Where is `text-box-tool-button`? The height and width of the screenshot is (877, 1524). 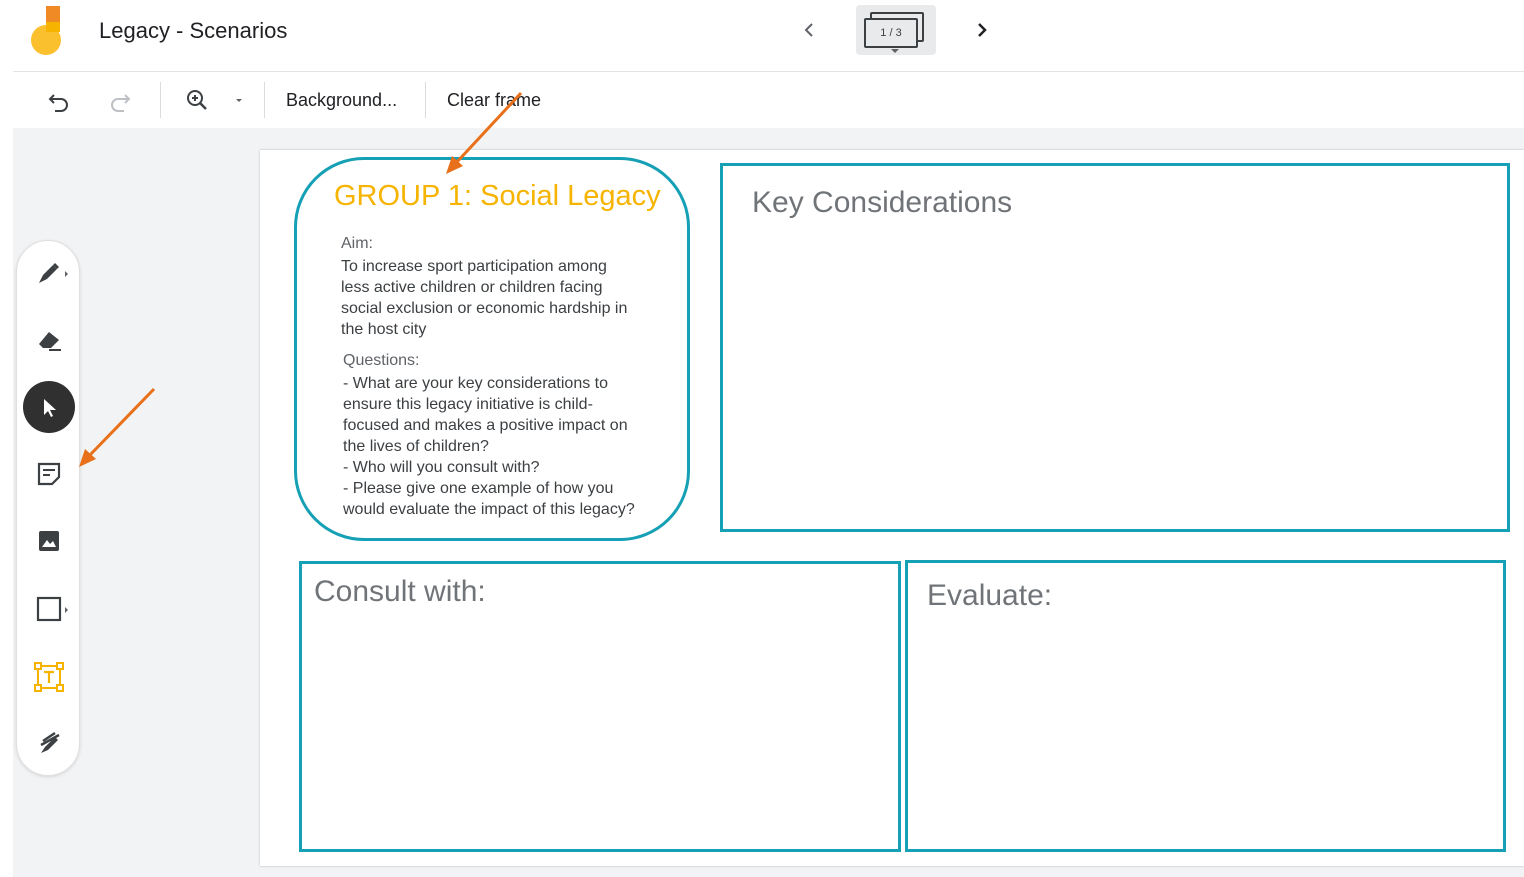 text-box-tool-button is located at coordinates (49, 677).